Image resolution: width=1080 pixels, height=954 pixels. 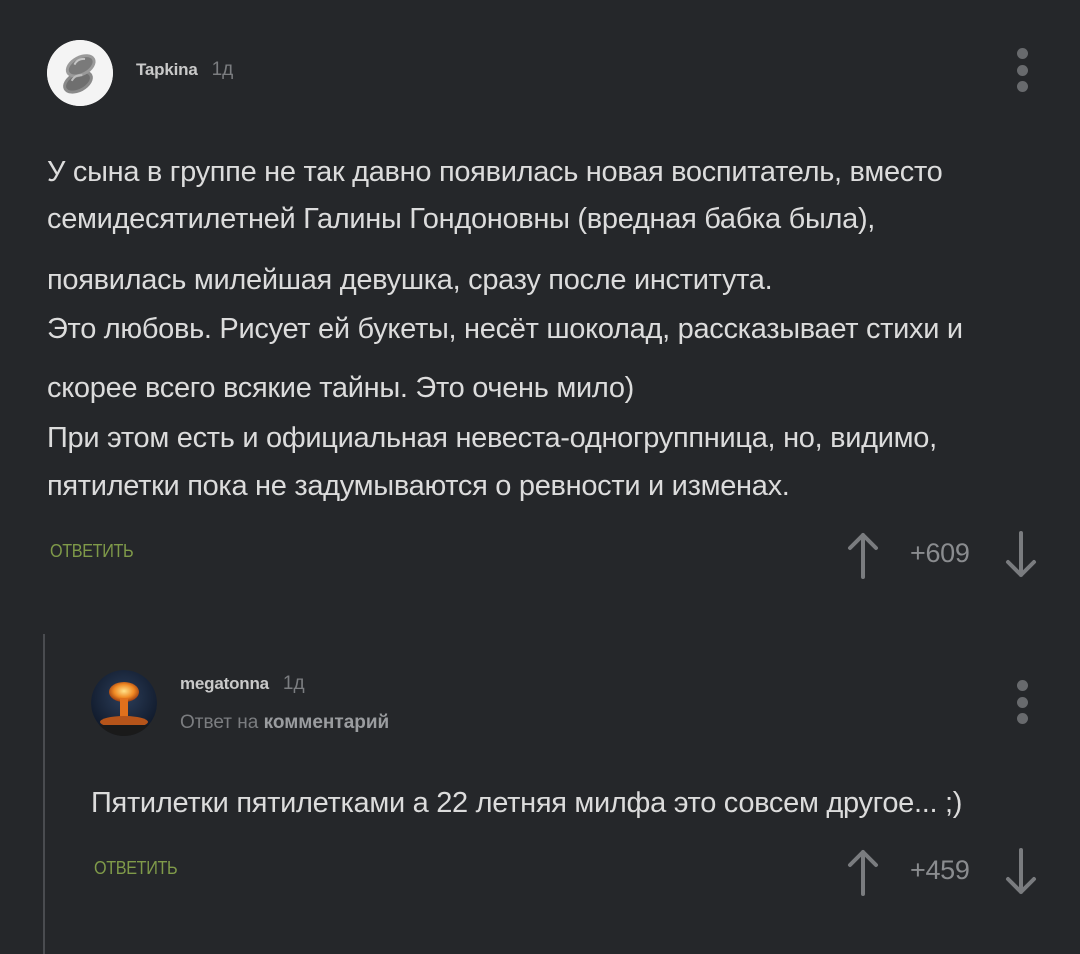 I want to click on reply-button: ответить, so click(x=136, y=868).